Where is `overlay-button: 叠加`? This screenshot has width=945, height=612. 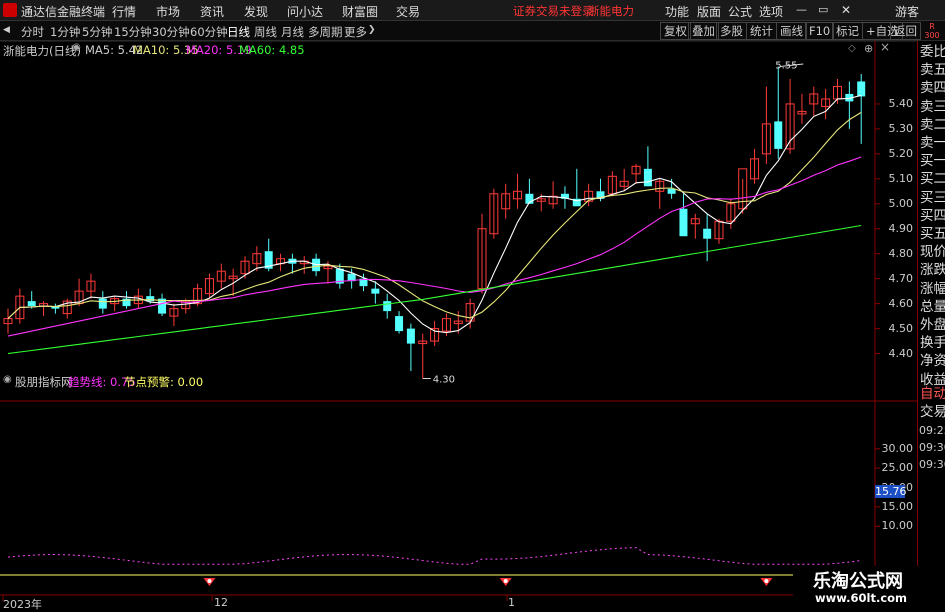
overlay-button: 叠加 is located at coordinates (703, 31).